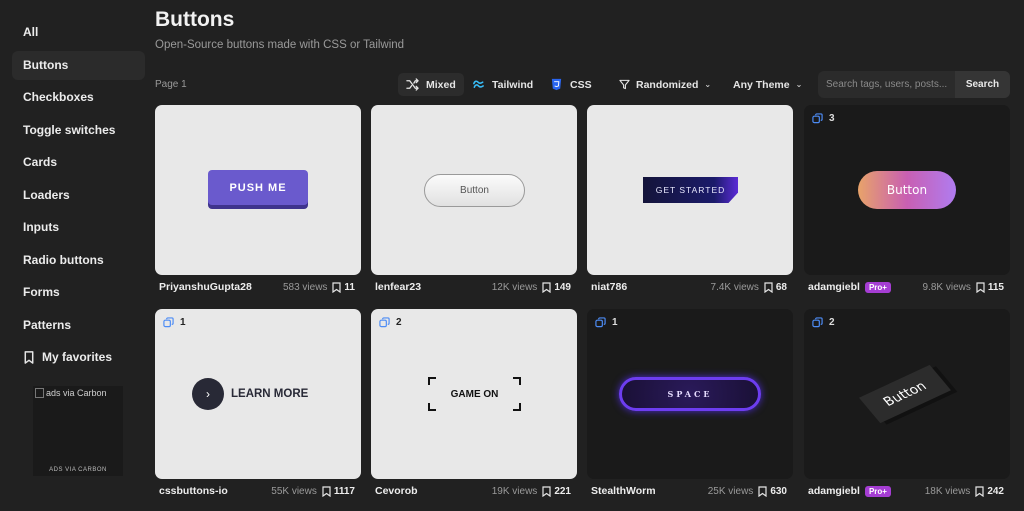 Image resolution: width=1024 pixels, height=511 pixels. I want to click on tailwind-icon, so click(478, 84).